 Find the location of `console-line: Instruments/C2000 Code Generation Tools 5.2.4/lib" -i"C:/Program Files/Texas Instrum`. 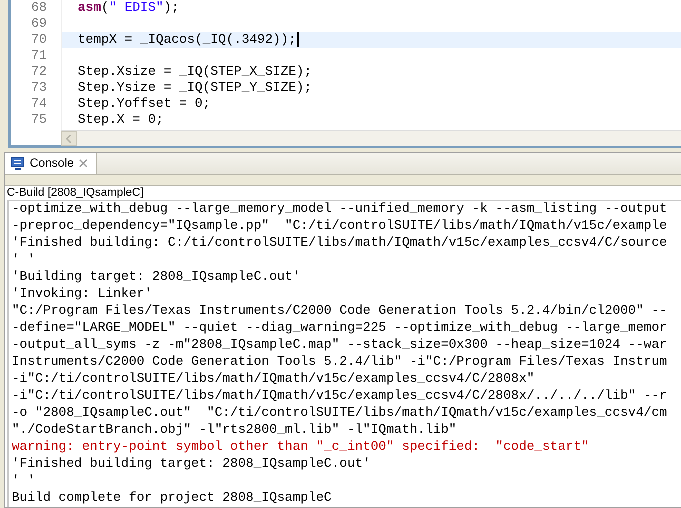

console-line: Instruments/C2000 Code Generation Tools 5.2.4/lib" -i"C:/Program Files/Texas Instrum is located at coordinates (340, 362).